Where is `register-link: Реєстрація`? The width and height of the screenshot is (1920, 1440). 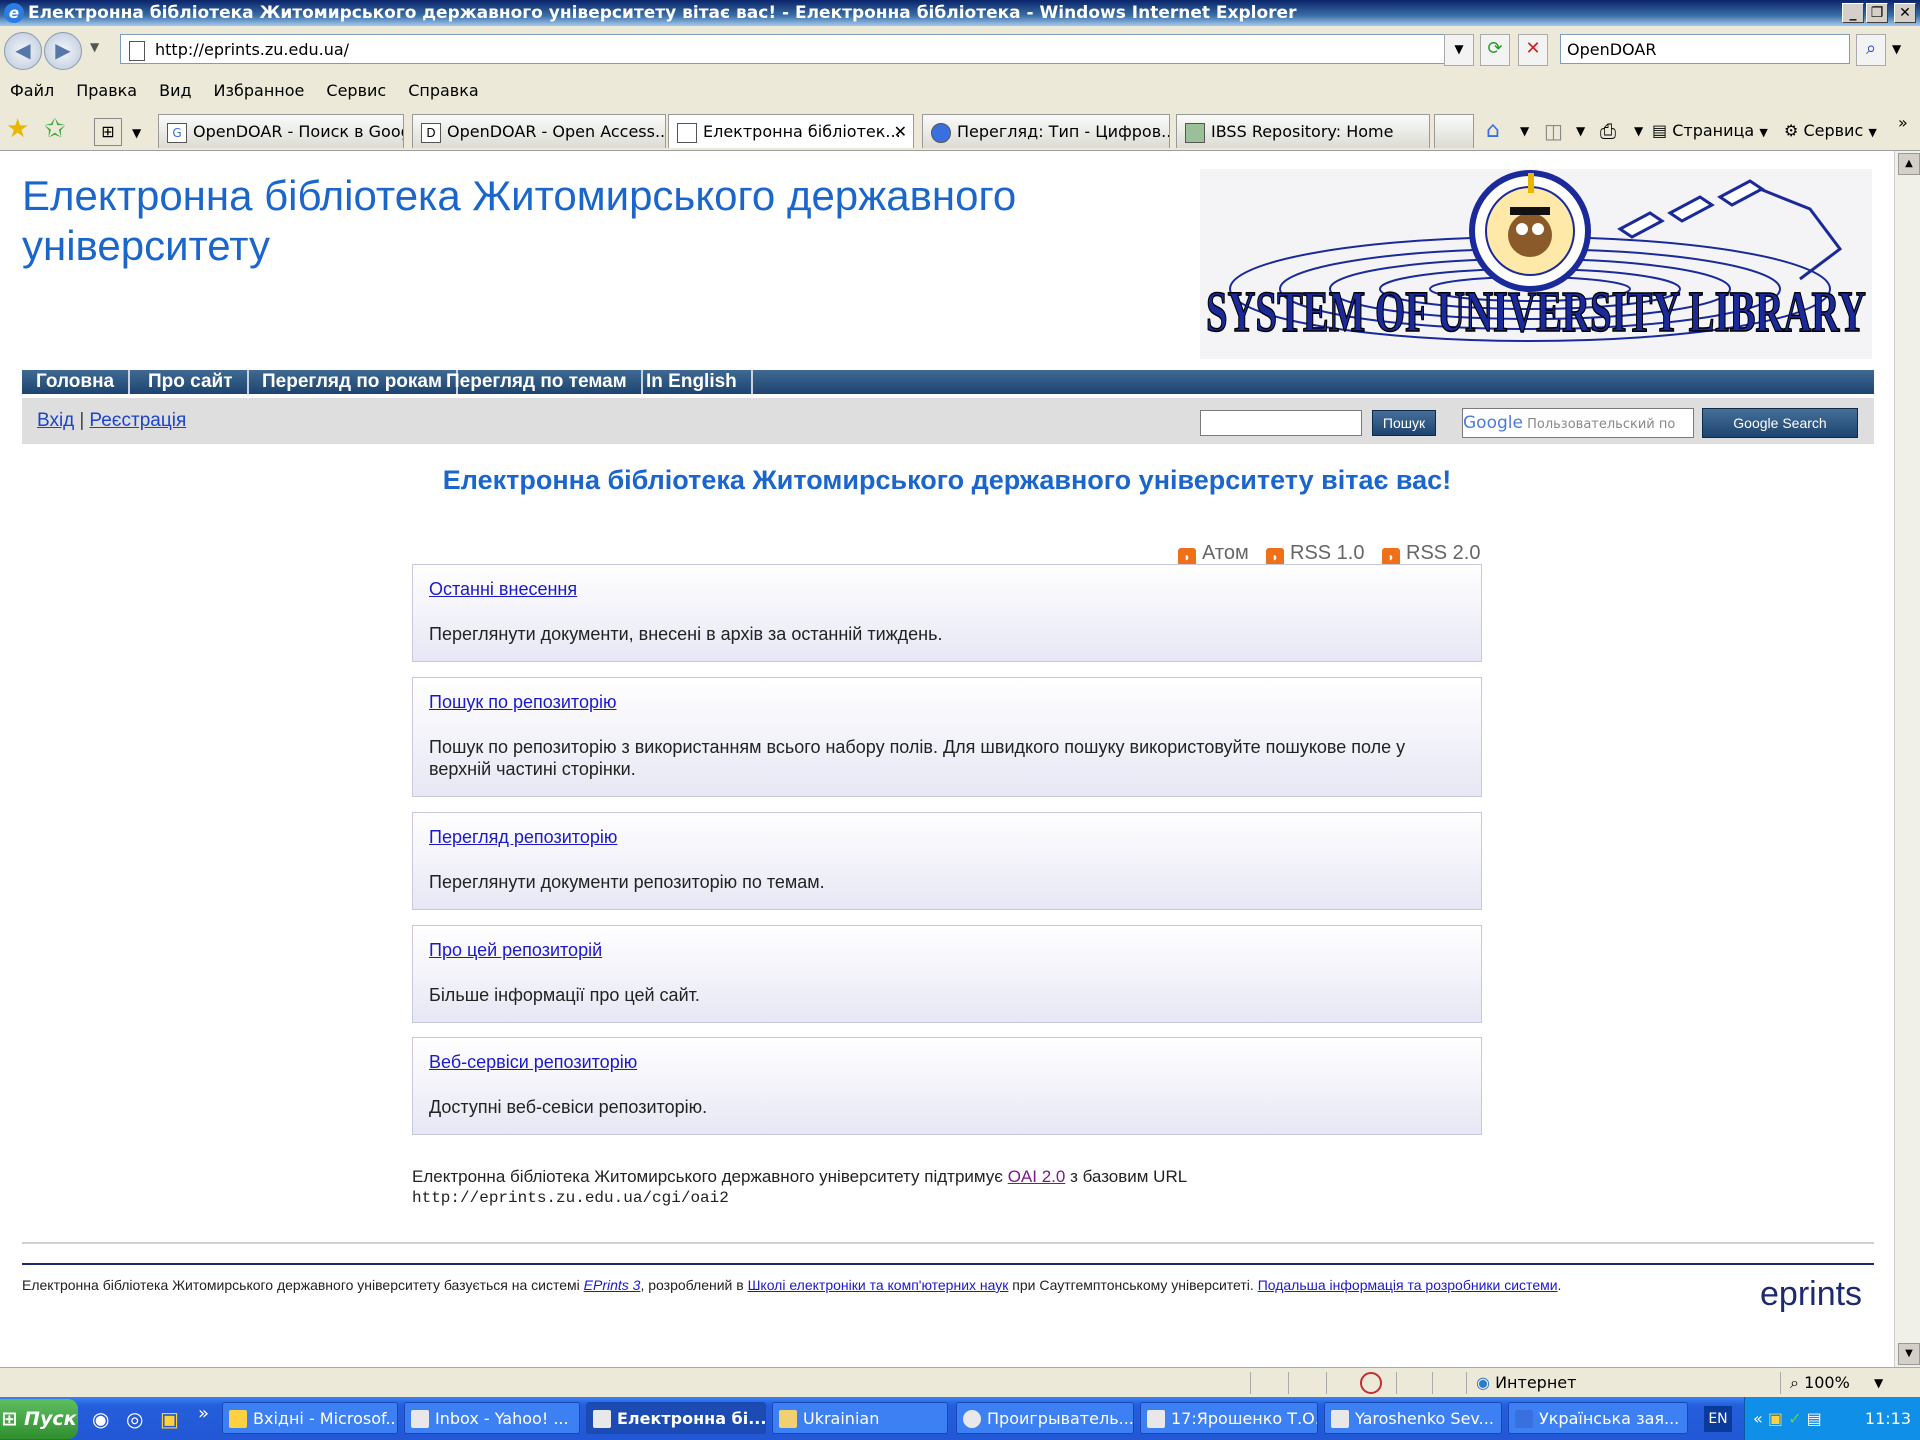 register-link: Реєстрація is located at coordinates (137, 420).